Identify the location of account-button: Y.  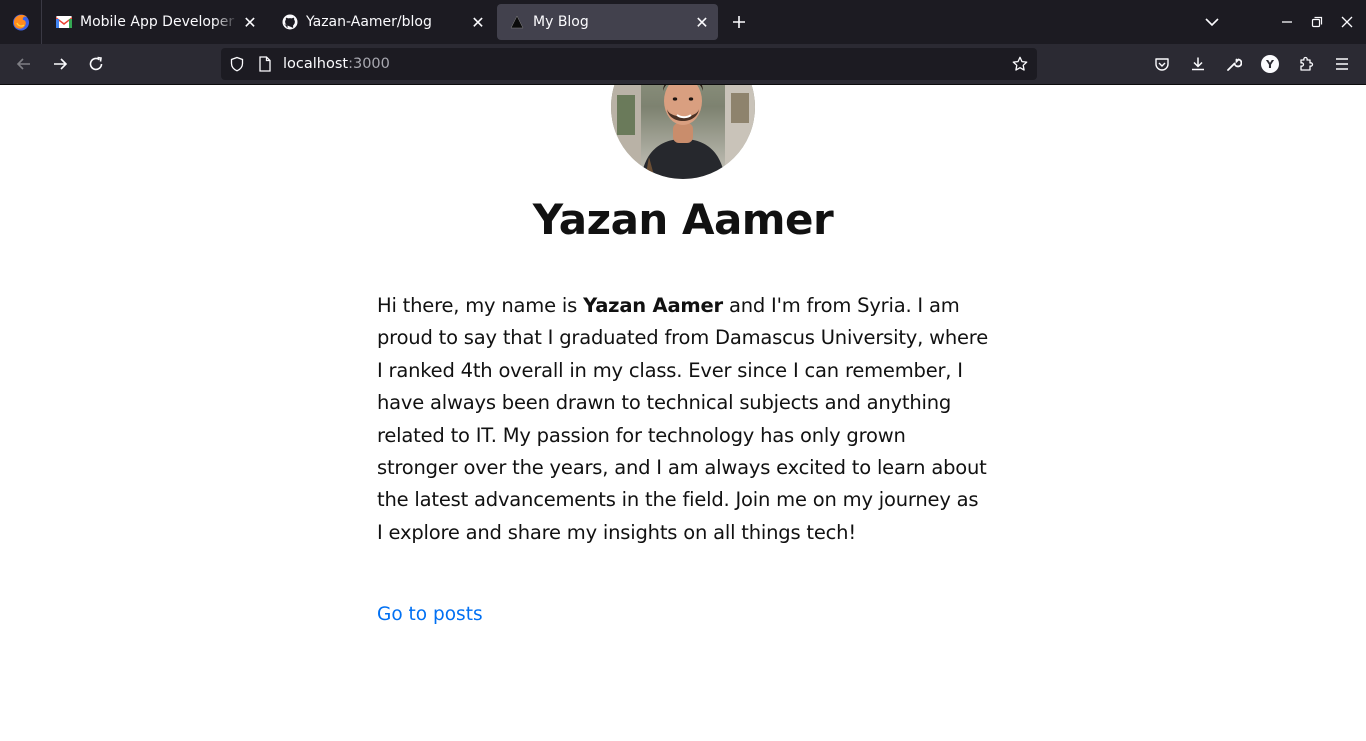
(1270, 64).